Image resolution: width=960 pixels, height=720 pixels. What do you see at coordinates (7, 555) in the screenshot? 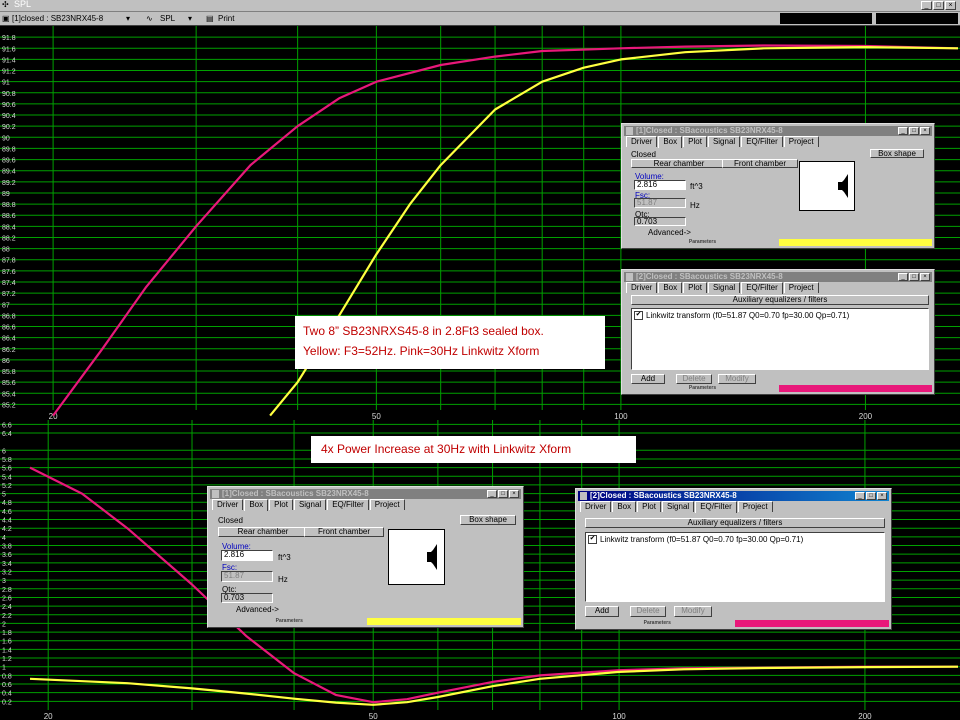
I see `y-tick-label: 3.6` at bounding box center [7, 555].